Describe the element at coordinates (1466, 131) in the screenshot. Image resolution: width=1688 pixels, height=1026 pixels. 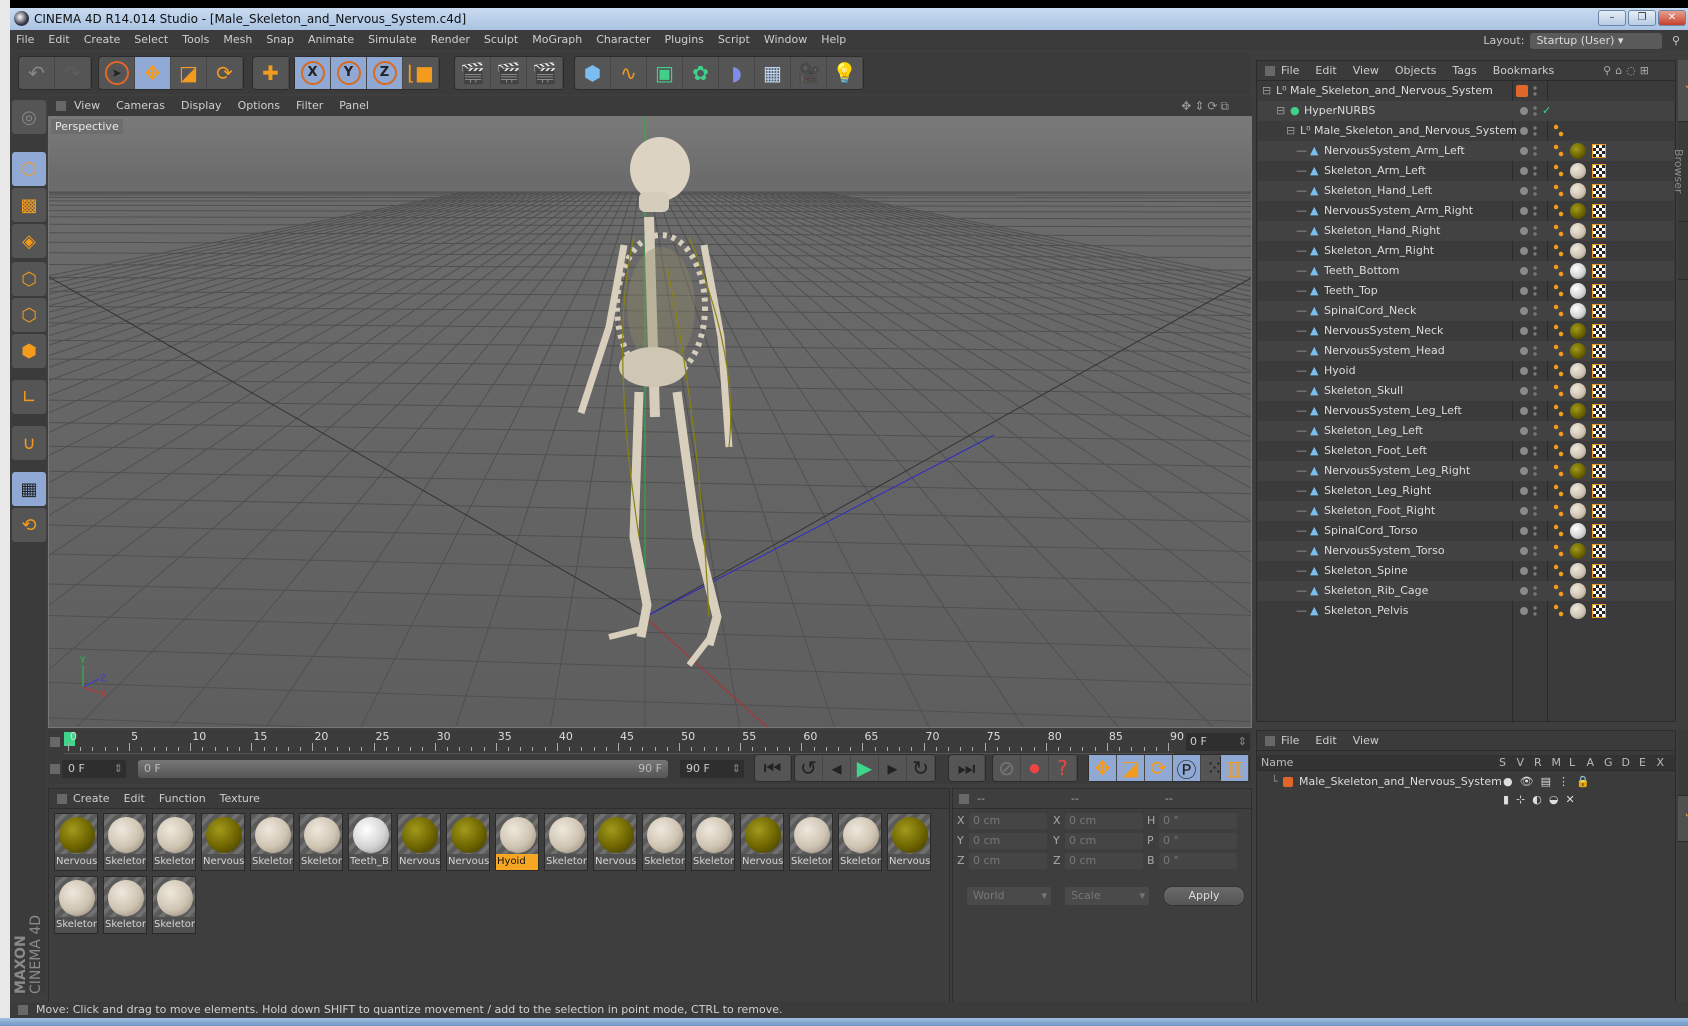
I see `object-row: ⊟ L⁰ Male_Skeleton_and_Nervous_System` at that location.